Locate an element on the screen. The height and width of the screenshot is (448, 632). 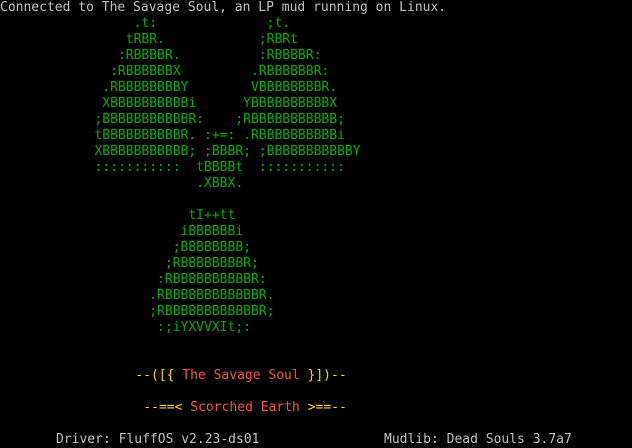
mud-title: The Savage Soul is located at coordinates (241, 375).